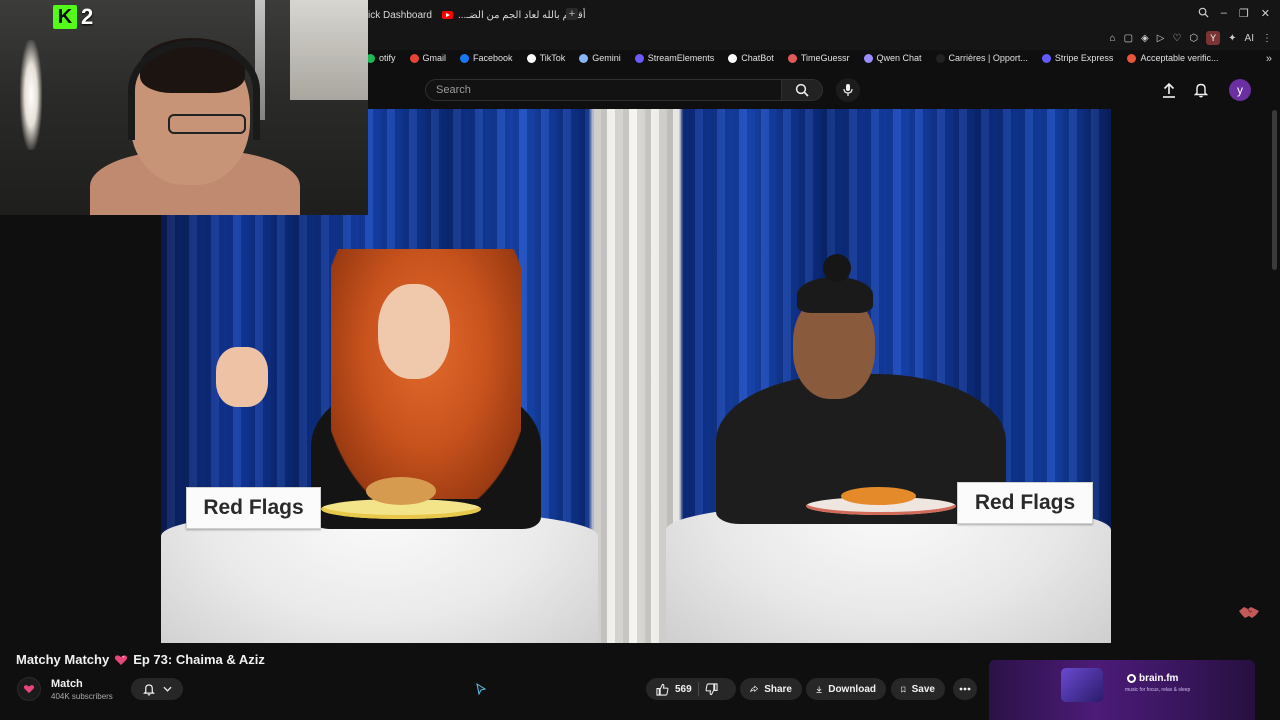  Describe the element at coordinates (888, 573) in the screenshot. I see `table-right` at that location.